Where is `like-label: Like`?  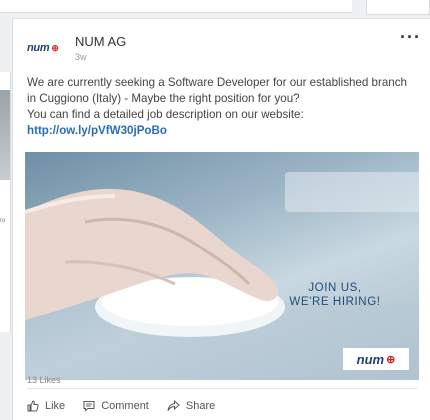
like-label: Like is located at coordinates (55, 406).